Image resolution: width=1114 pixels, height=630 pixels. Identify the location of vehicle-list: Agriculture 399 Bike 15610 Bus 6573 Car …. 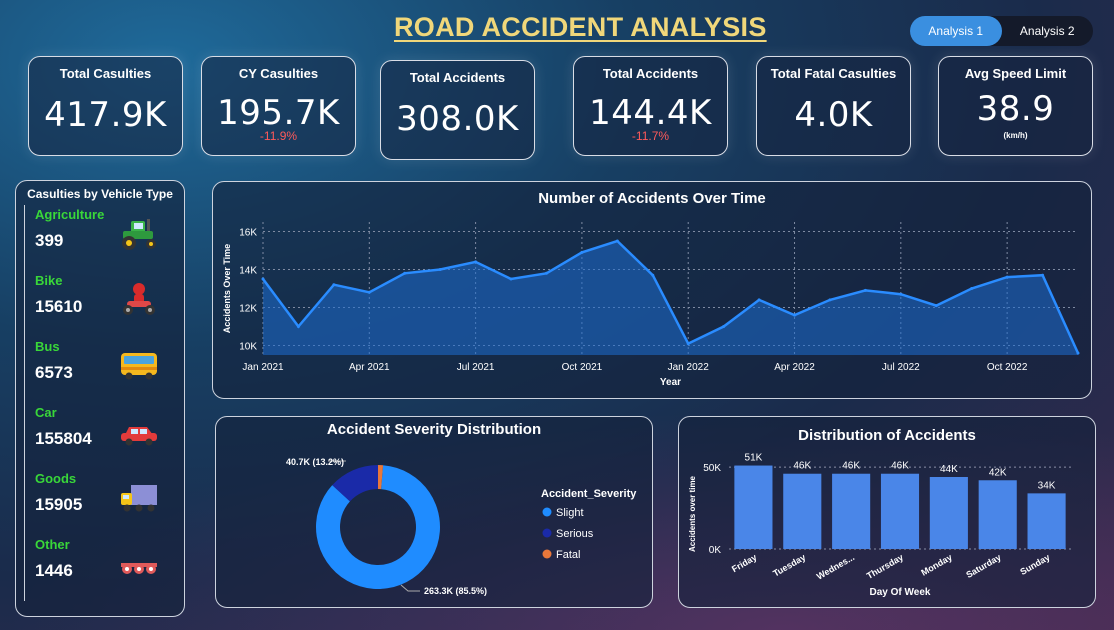
(101, 403).